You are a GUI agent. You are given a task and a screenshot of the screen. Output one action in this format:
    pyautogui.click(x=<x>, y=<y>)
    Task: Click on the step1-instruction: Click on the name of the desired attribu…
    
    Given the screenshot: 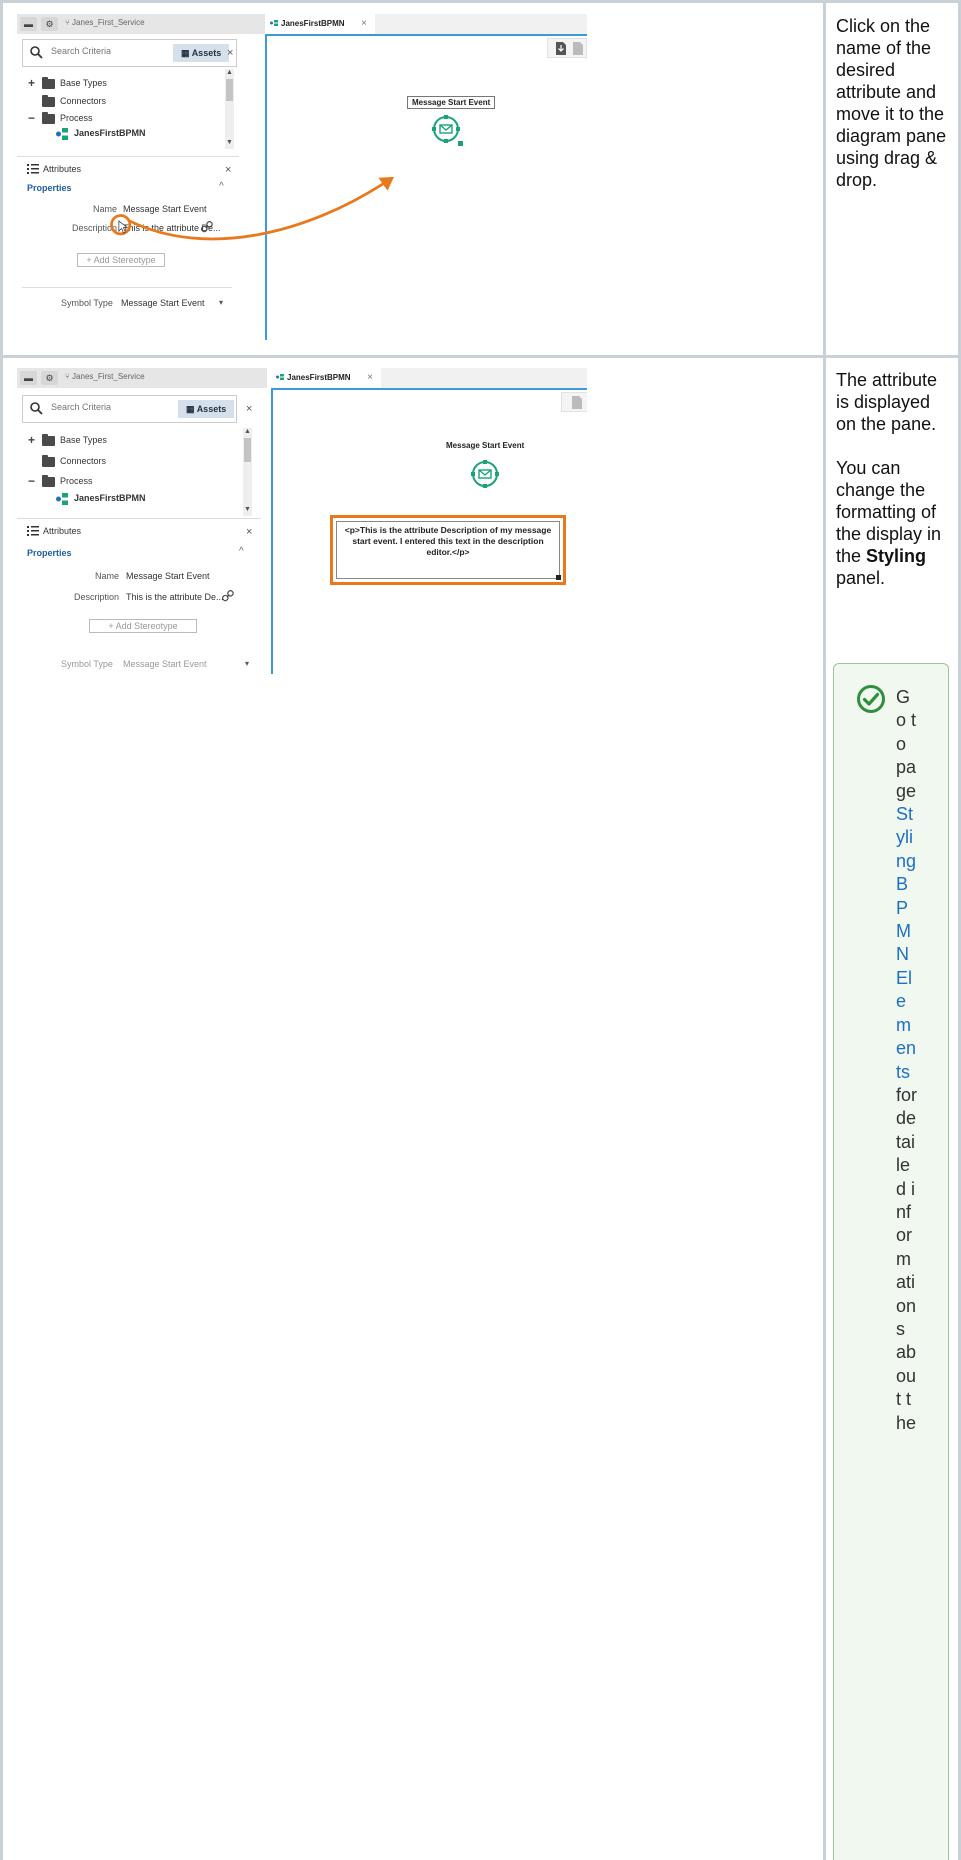 What is the action you would take?
    pyautogui.click(x=893, y=114)
    